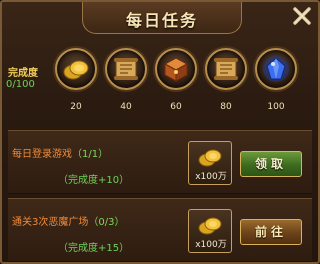 This screenshot has height=264, width=320. Describe the element at coordinates (106, 222) in the screenshot. I see `task-count: （0/3）` at that location.